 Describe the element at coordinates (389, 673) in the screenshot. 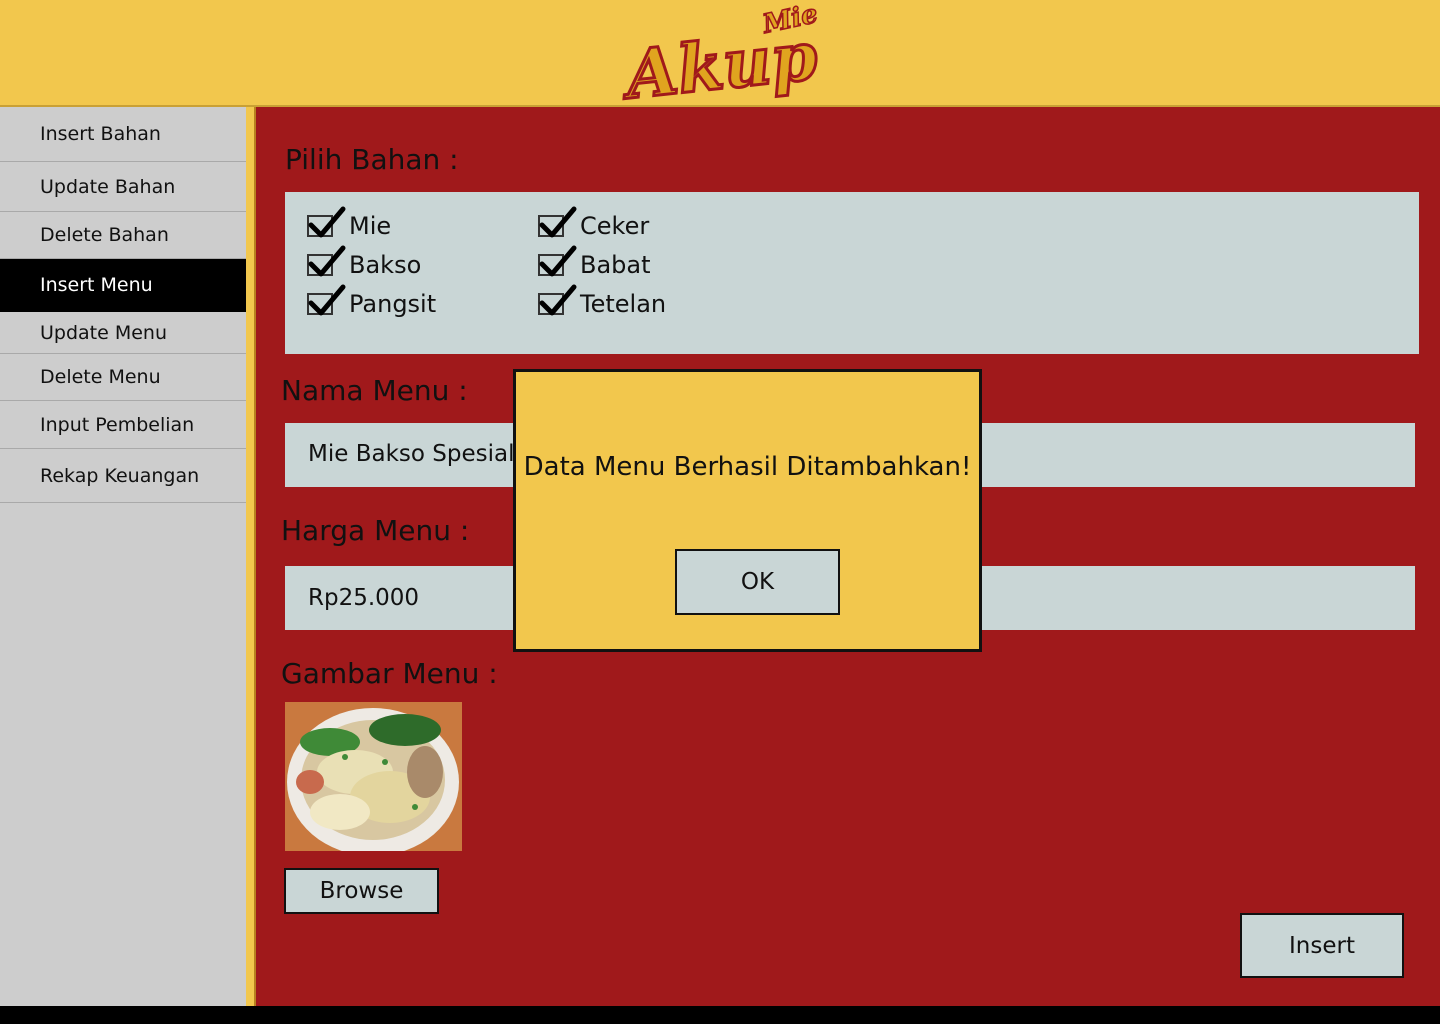

I see `gambar-menu-label: Gambar Menu :` at that location.